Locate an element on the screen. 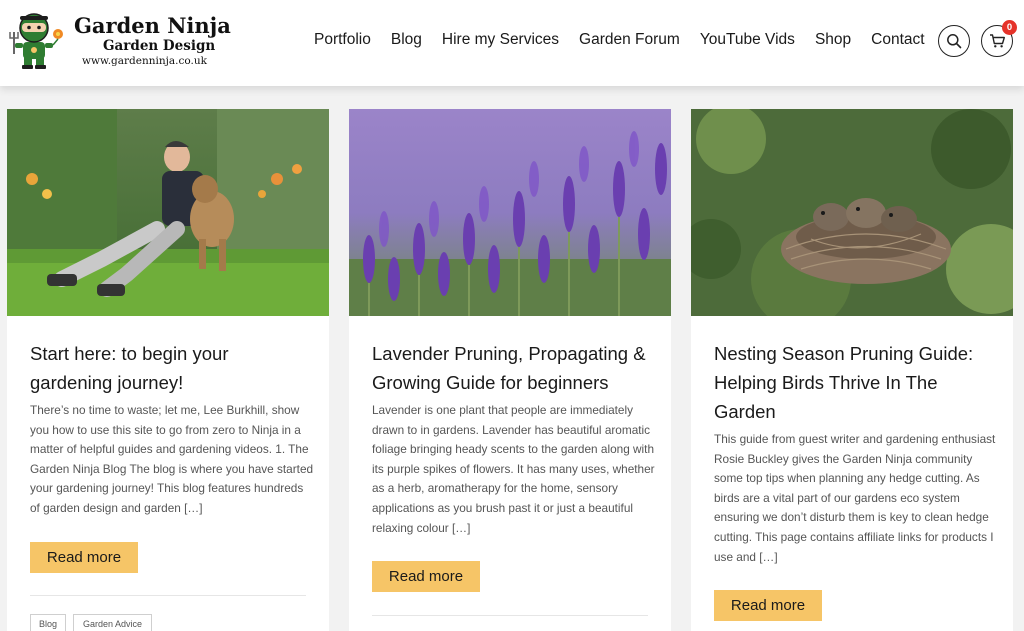 The width and height of the screenshot is (1024, 631). ninja-mascot-icon is located at coordinates (36, 41).